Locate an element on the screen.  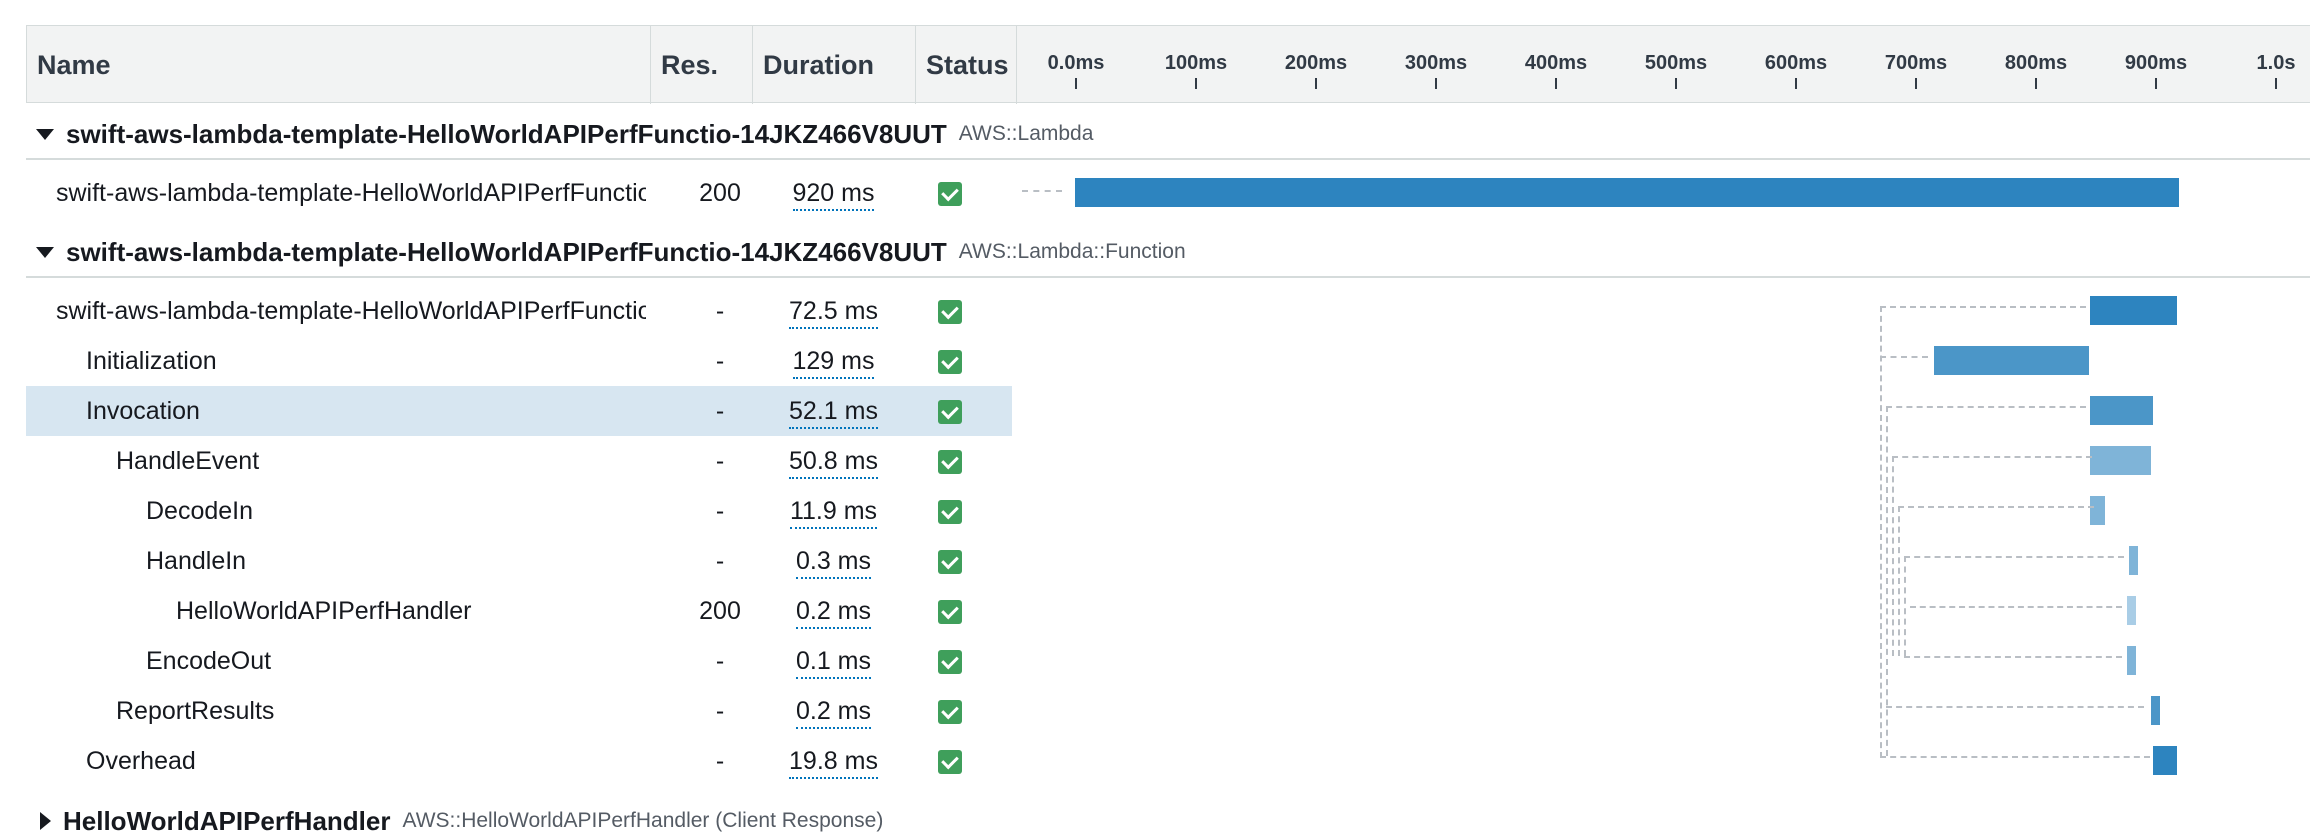
trace-segment-row: Overhead -19.8 ms is located at coordinates (519, 761).